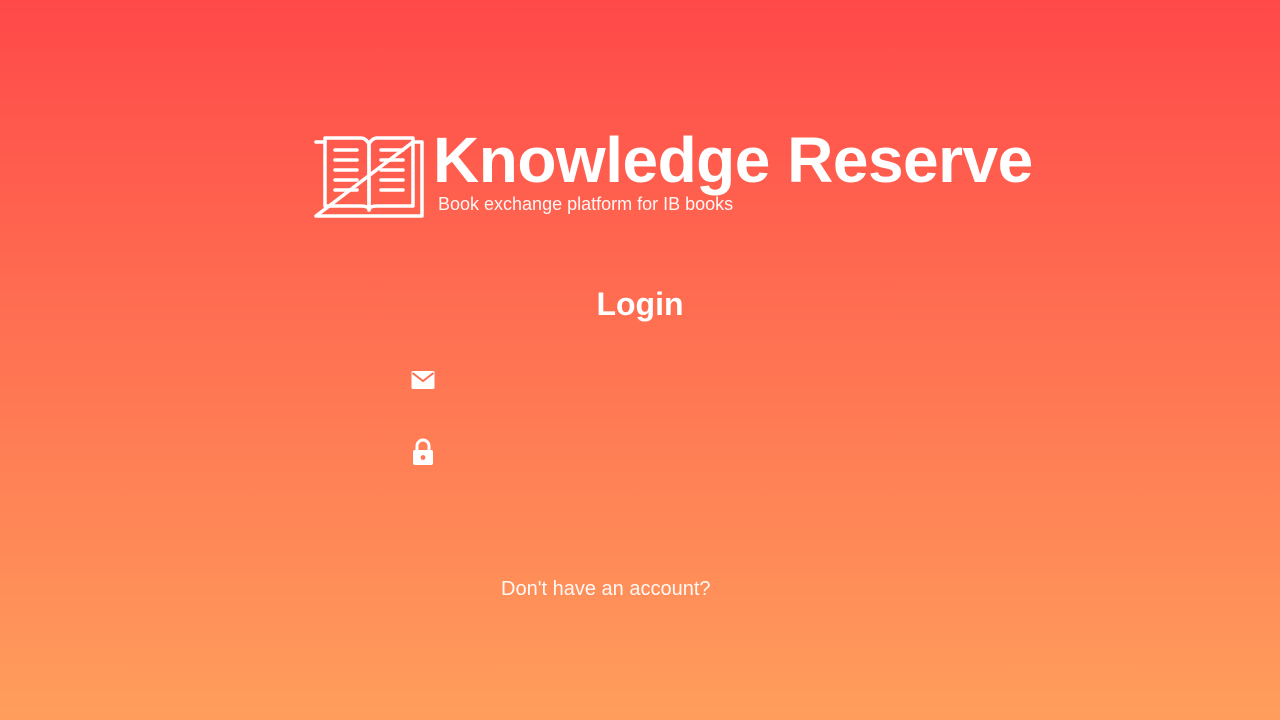  I want to click on password-field-row, so click(640, 452).